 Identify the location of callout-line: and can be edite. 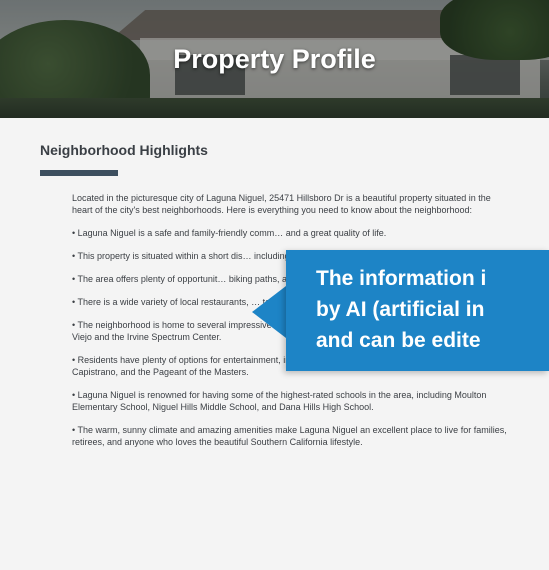
(398, 340).